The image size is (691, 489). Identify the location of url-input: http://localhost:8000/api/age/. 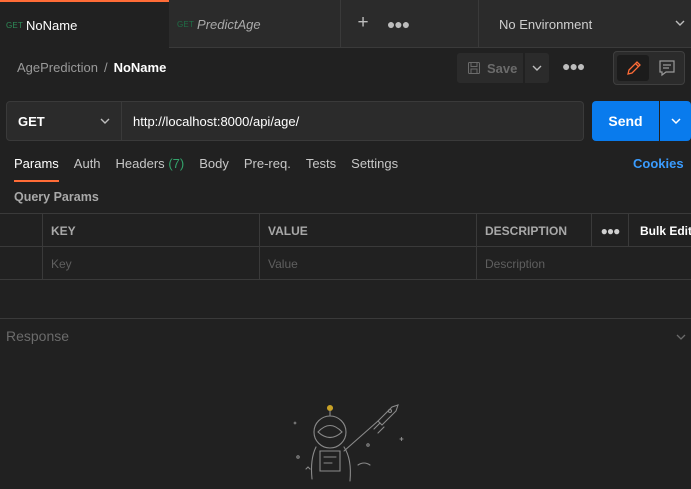
(353, 121).